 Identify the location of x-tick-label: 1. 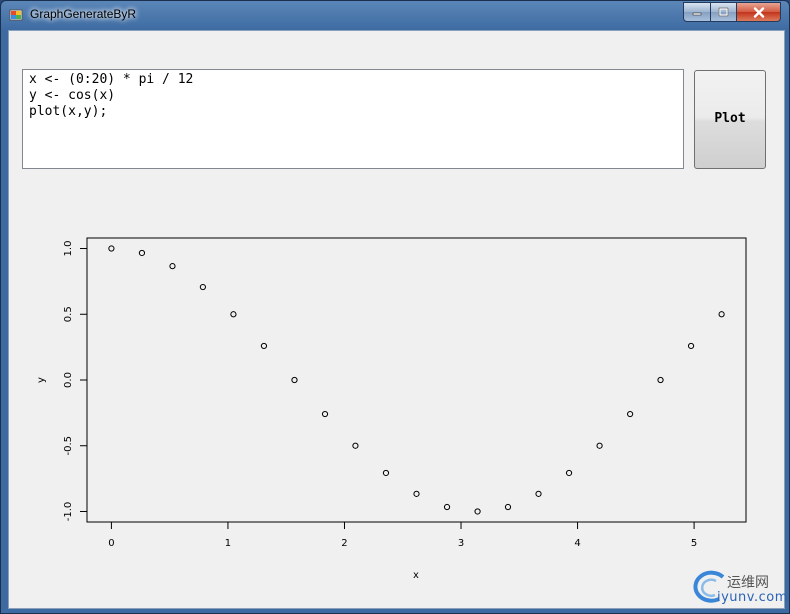
(228, 543).